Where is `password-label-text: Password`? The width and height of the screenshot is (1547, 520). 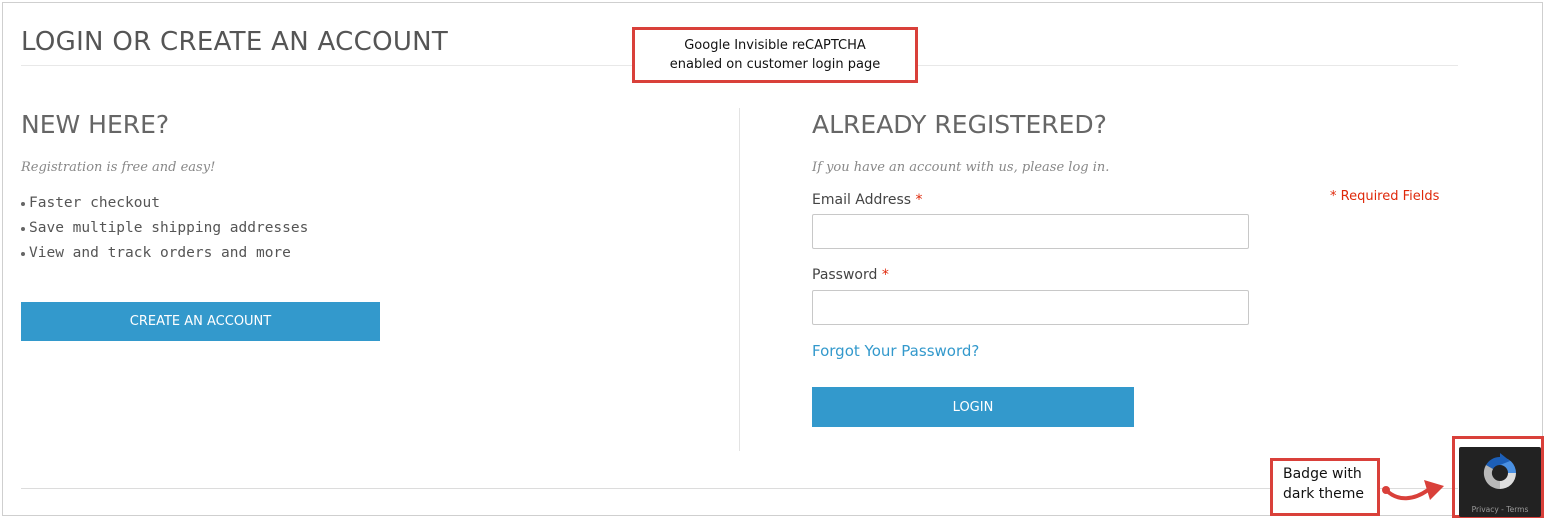
password-label-text: Password is located at coordinates (845, 275).